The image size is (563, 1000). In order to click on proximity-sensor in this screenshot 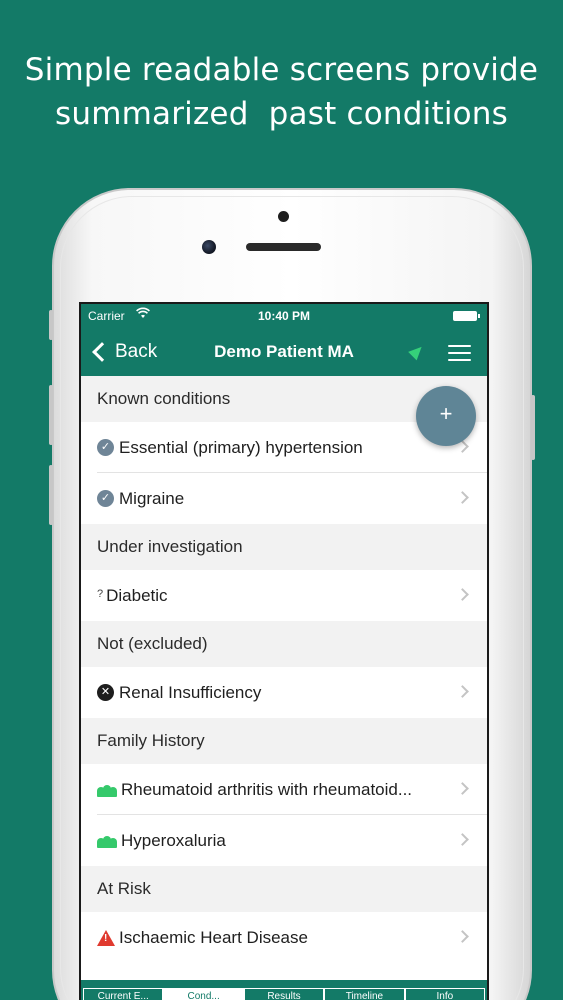, I will do `click(283, 216)`.